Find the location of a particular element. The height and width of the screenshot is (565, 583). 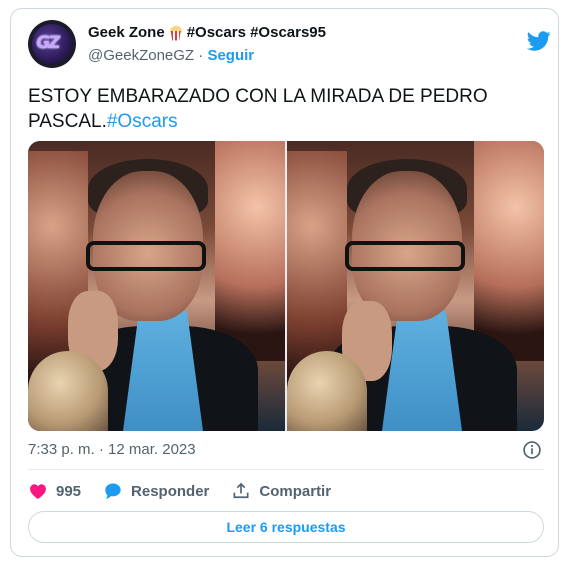

read-replies-button: Leer 6 respuestas is located at coordinates (286, 527).